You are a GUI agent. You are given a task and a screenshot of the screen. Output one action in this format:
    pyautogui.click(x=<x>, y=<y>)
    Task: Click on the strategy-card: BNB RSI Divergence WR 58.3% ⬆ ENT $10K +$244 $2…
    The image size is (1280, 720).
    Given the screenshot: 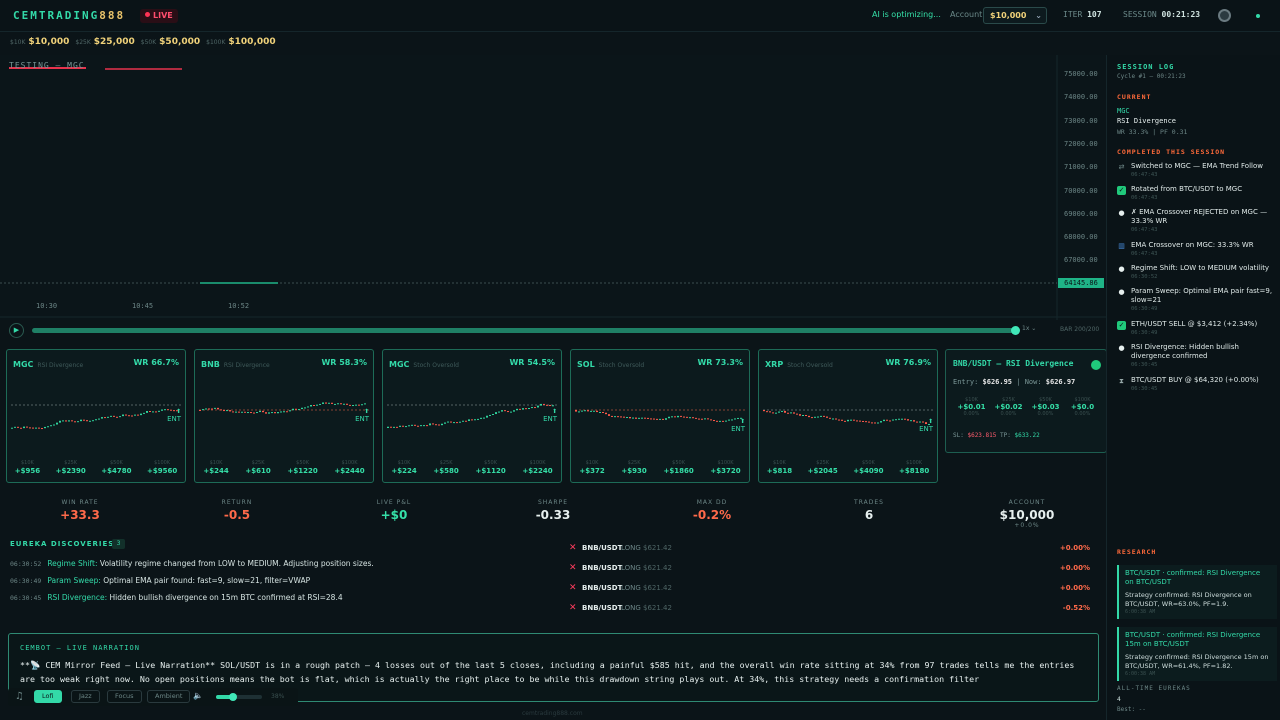 What is the action you would take?
    pyautogui.click(x=284, y=416)
    